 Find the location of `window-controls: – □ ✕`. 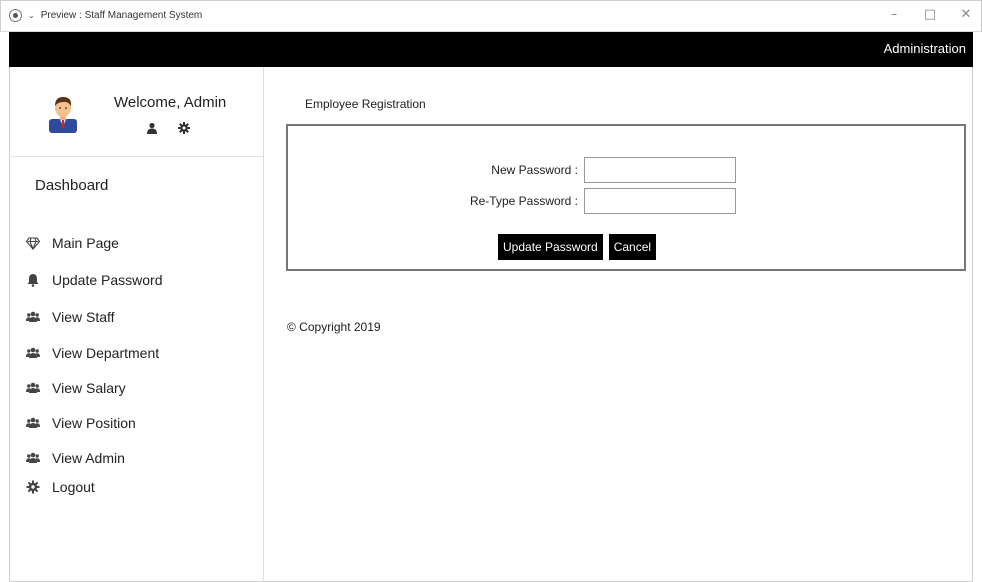

window-controls: – □ ✕ is located at coordinates (930, 15).